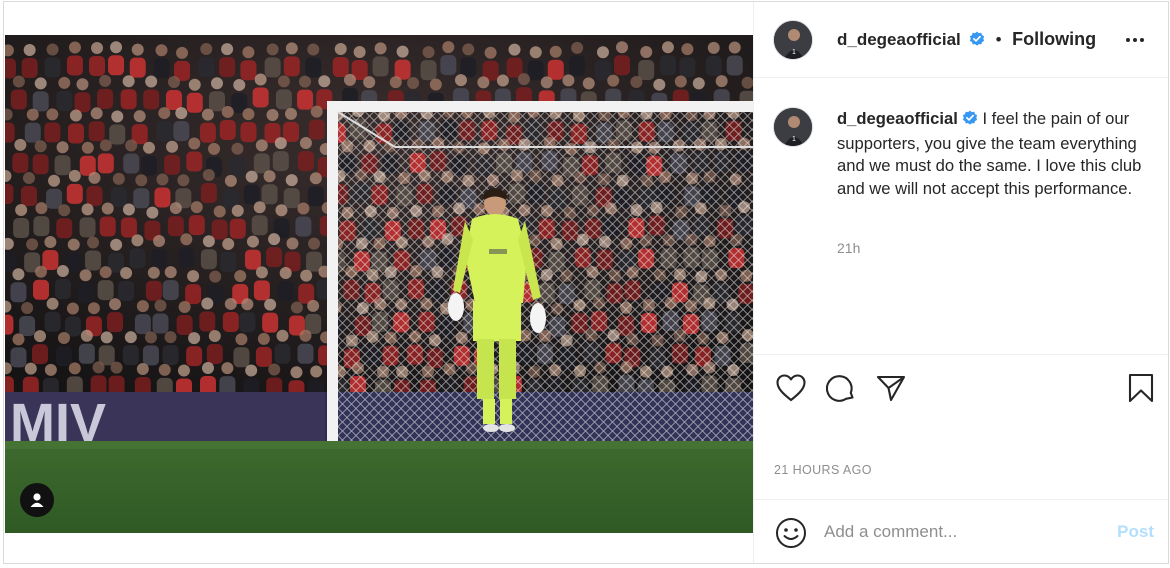 The image size is (1170, 568). What do you see at coordinates (899, 39) in the screenshot?
I see `author-username: d_degeaofficial` at bounding box center [899, 39].